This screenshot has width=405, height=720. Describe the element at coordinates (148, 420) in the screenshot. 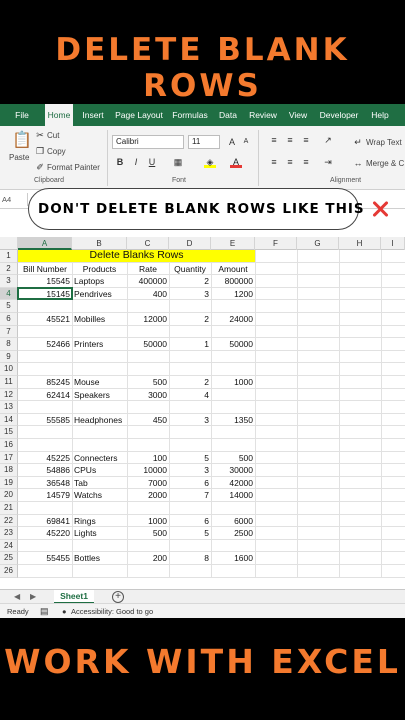

I see `data-cell: 450` at that location.